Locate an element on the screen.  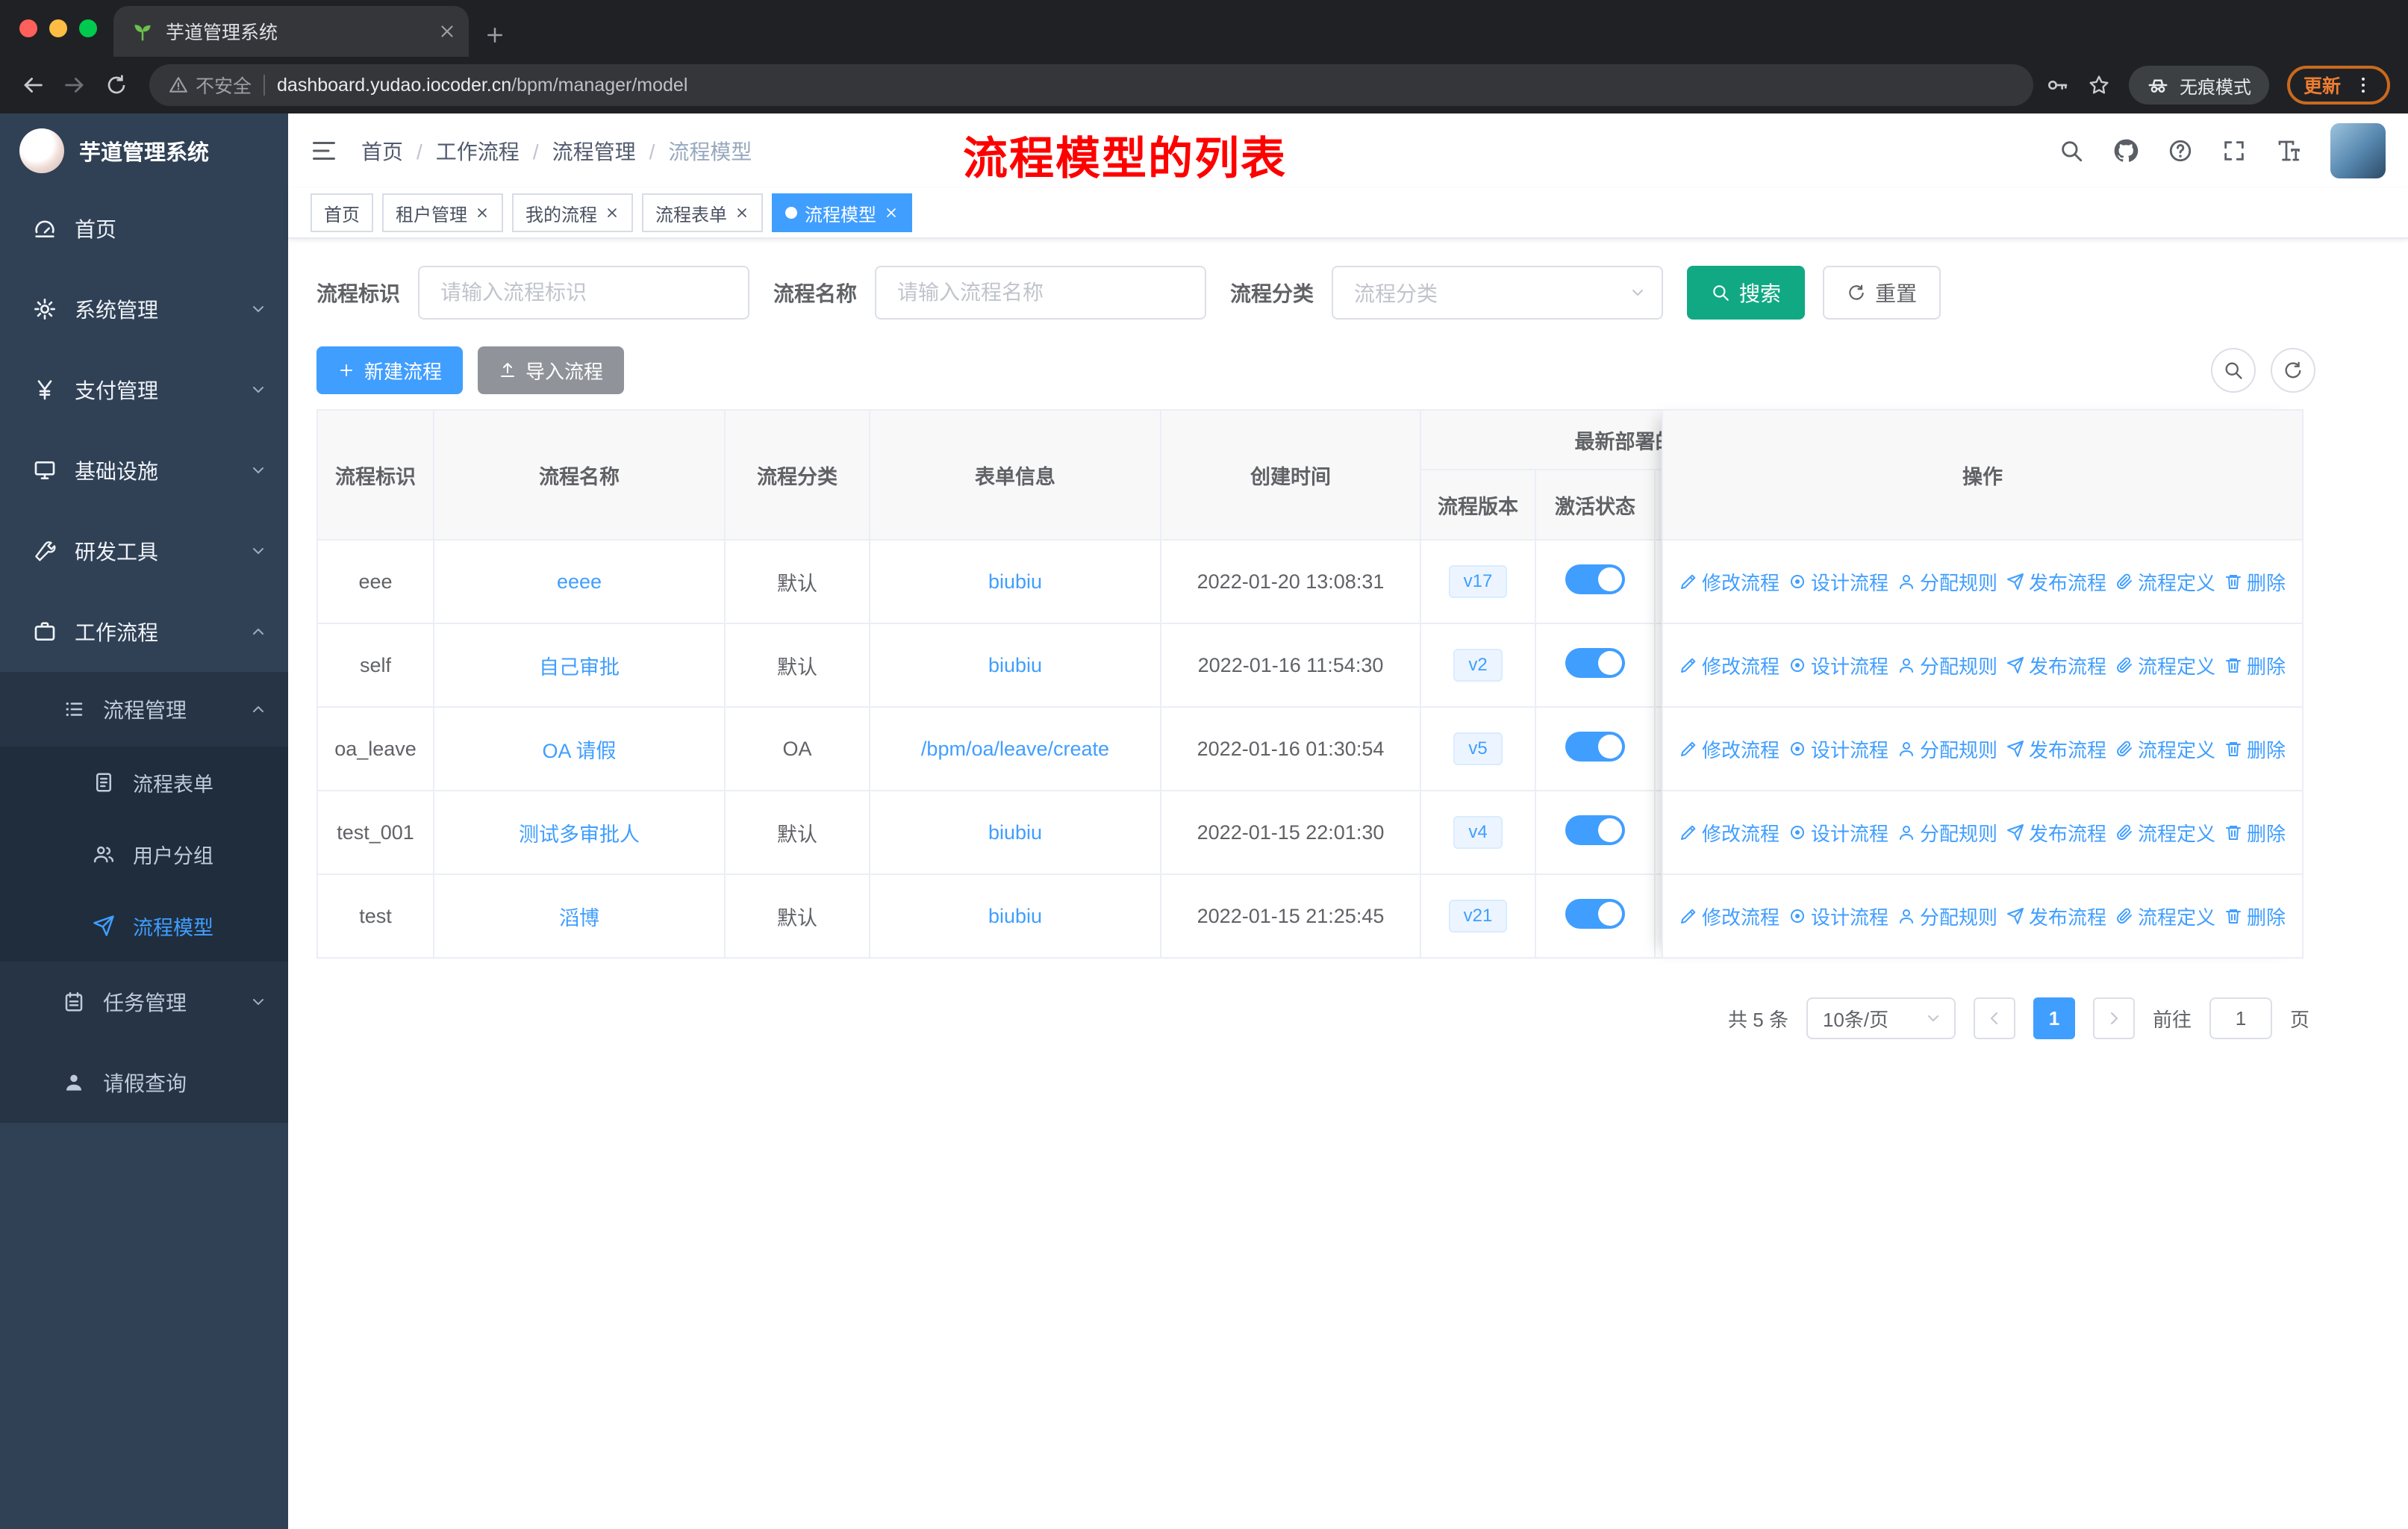
flow-id-input is located at coordinates (584, 293).